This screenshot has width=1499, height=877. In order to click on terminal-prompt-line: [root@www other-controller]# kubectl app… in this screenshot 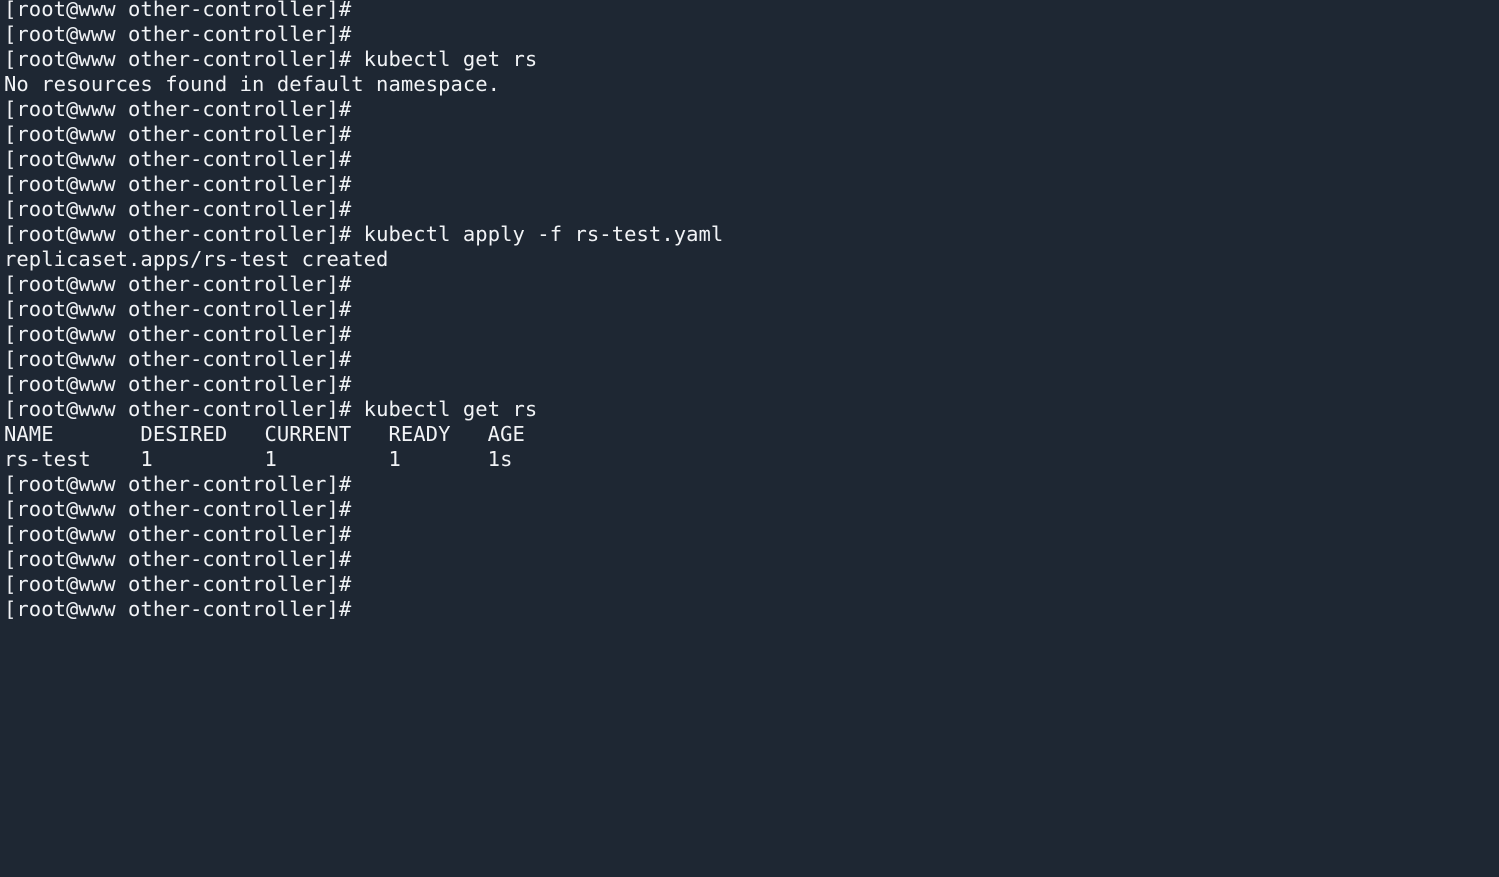, I will do `click(363, 234)`.